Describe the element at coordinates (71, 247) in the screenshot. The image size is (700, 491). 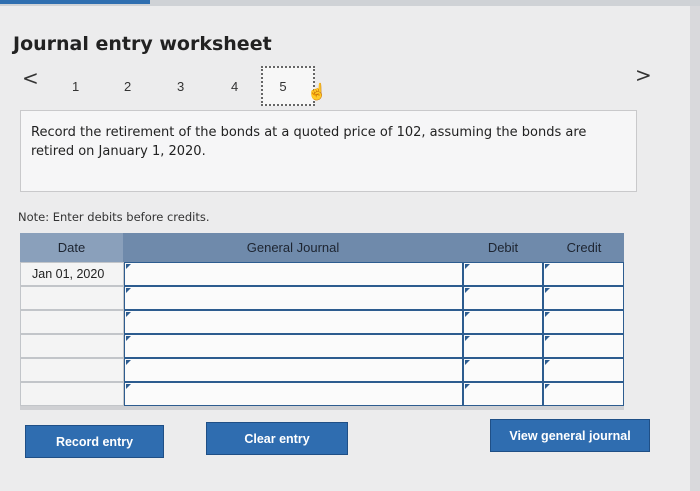
I see `header-date: Date` at that location.